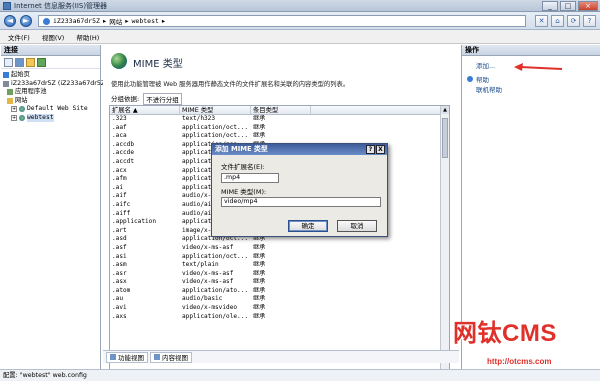 This screenshot has width=600, height=381. I want to click on cell-extension: .aif, so click(119, 196).